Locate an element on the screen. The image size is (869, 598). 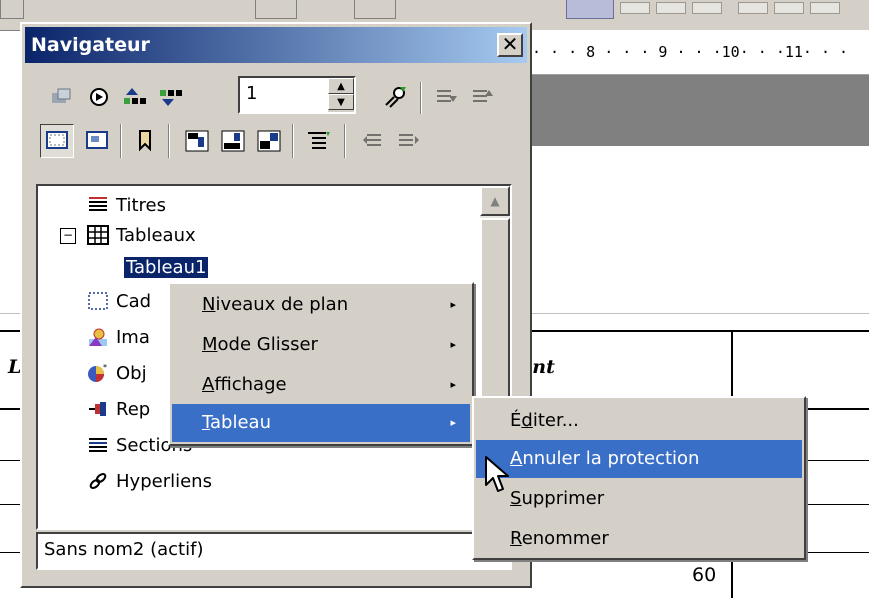
demote-level-icon is located at coordinates (409, 141).